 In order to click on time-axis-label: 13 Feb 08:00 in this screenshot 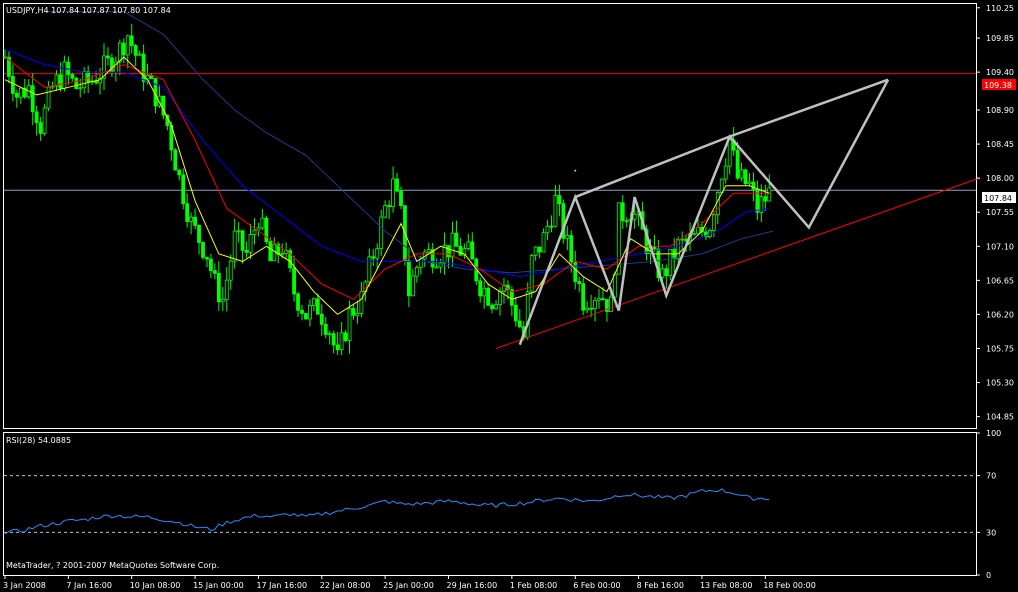, I will do `click(726, 585)`.